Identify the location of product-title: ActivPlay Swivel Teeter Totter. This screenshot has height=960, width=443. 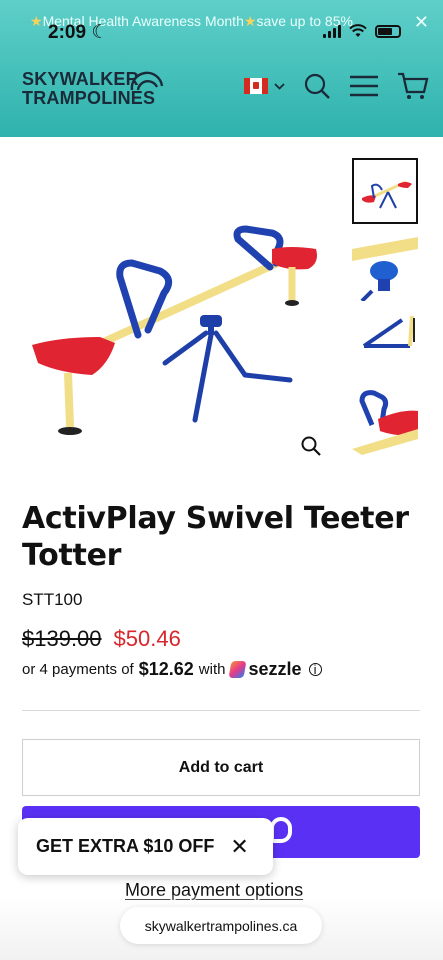
(215, 537).